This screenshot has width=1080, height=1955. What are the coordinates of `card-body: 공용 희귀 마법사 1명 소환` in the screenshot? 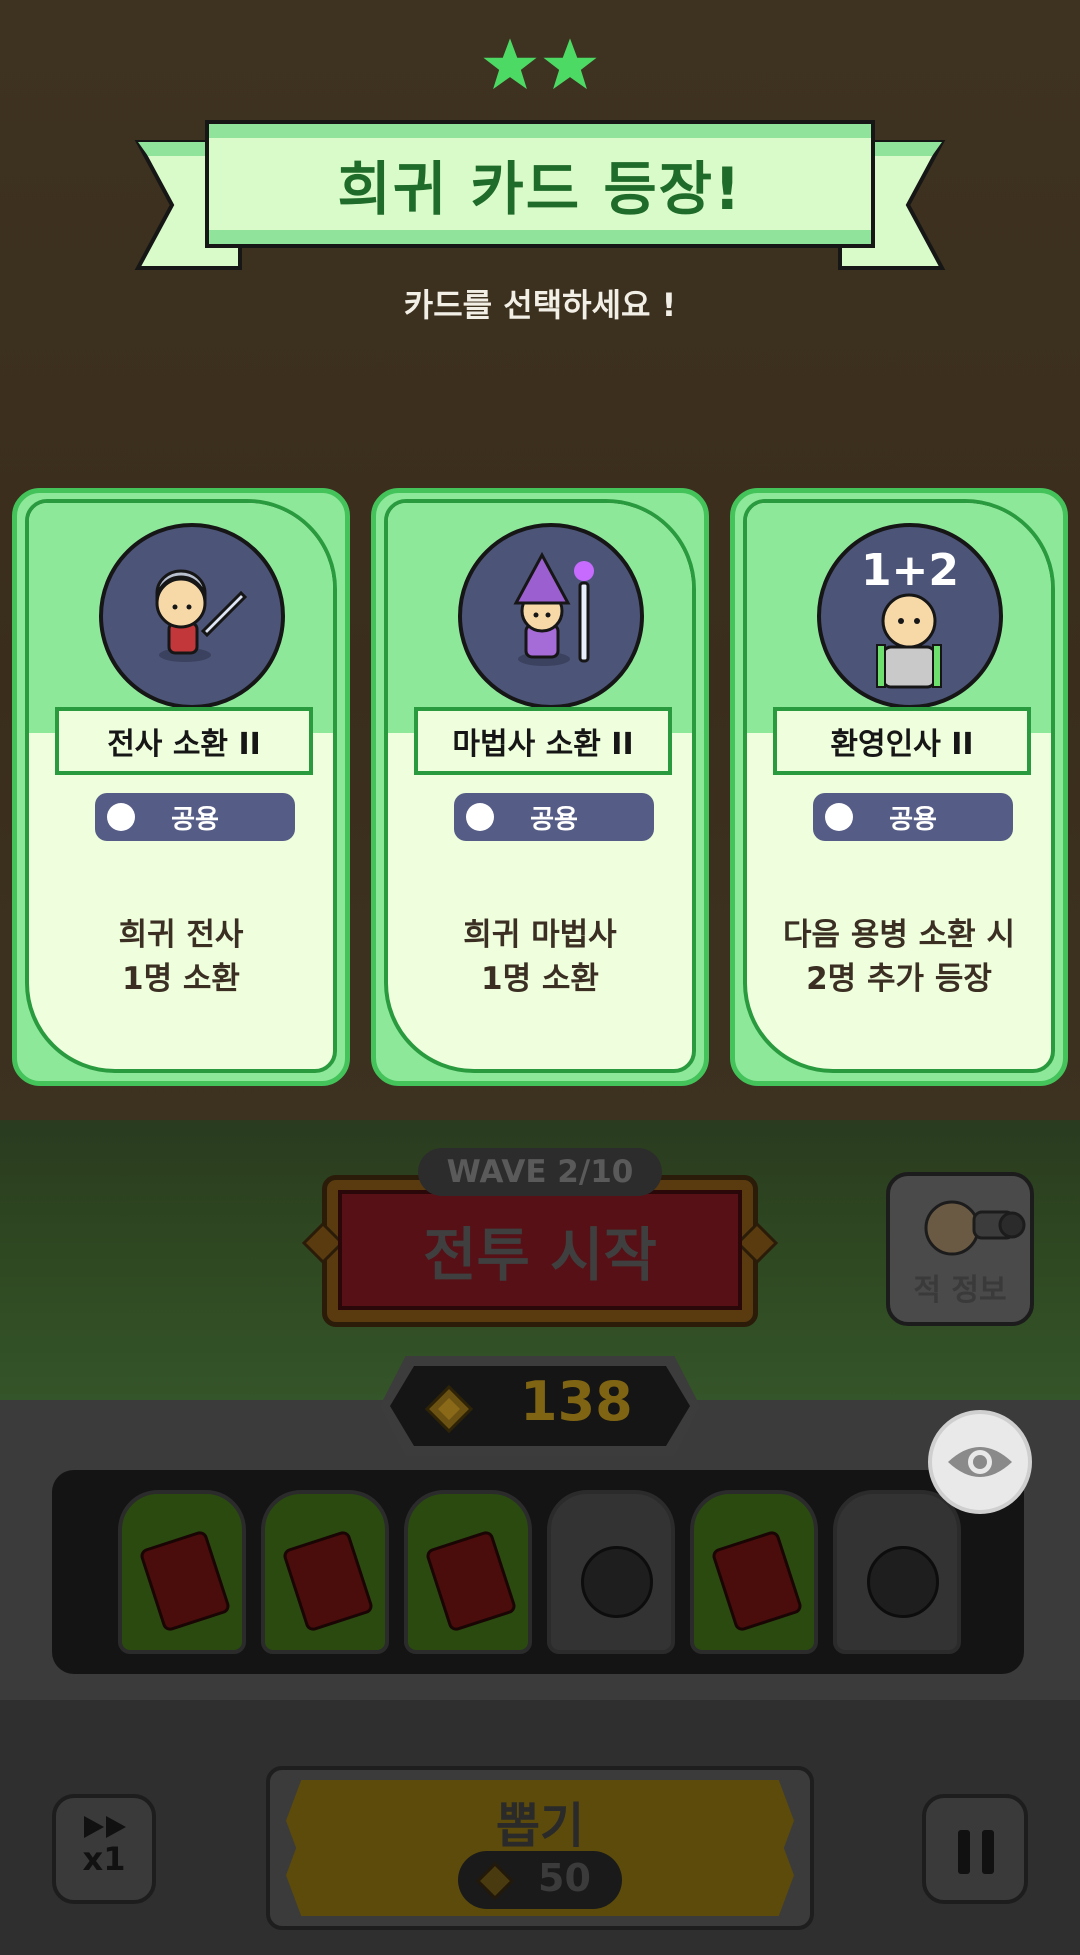 It's located at (540, 786).